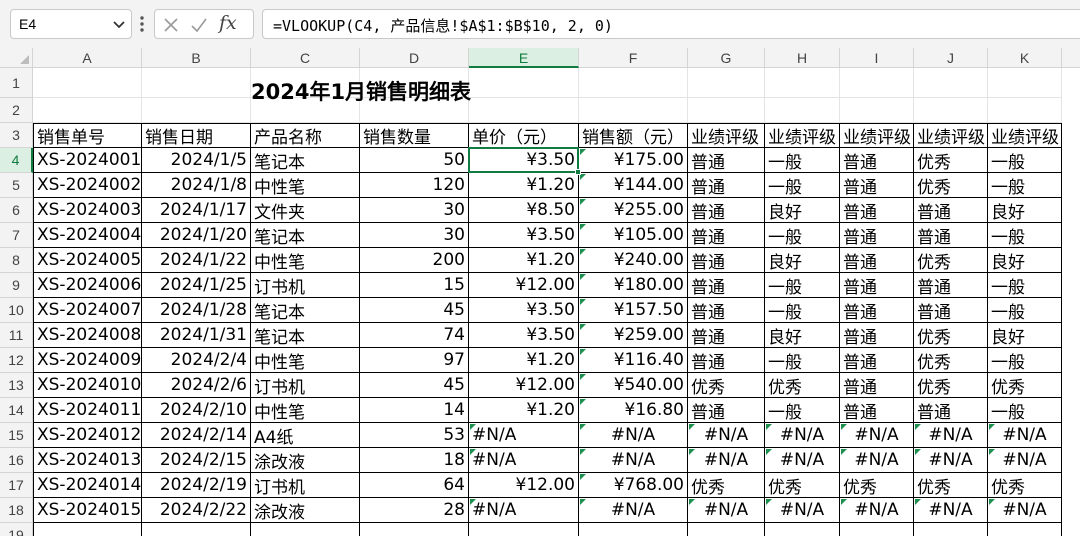 Image resolution: width=1080 pixels, height=536 pixels. What do you see at coordinates (196, 235) in the screenshot?
I see `table-cell: 2024/1/20` at bounding box center [196, 235].